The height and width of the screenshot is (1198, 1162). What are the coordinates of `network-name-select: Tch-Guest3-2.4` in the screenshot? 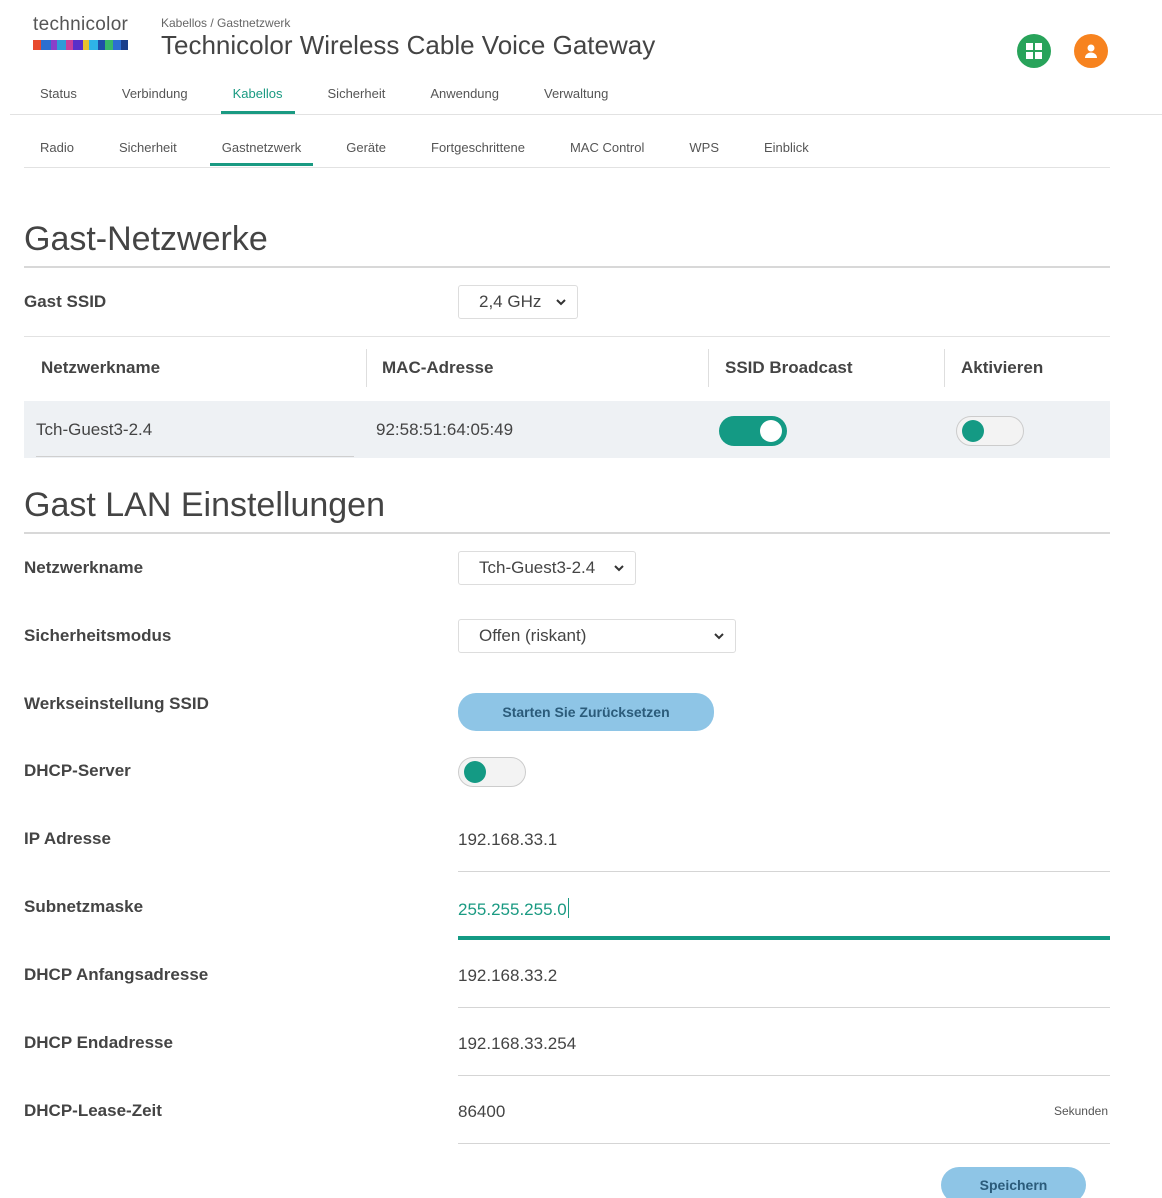 It's located at (547, 568).